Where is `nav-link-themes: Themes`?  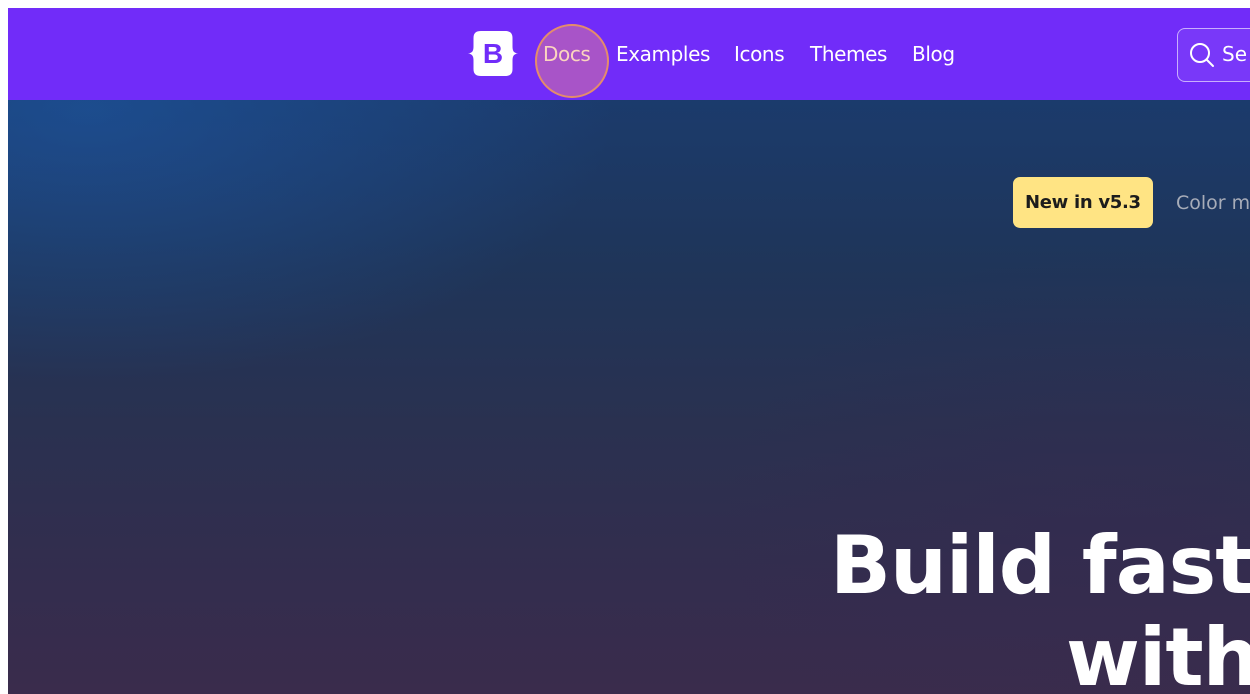 nav-link-themes: Themes is located at coordinates (848, 54).